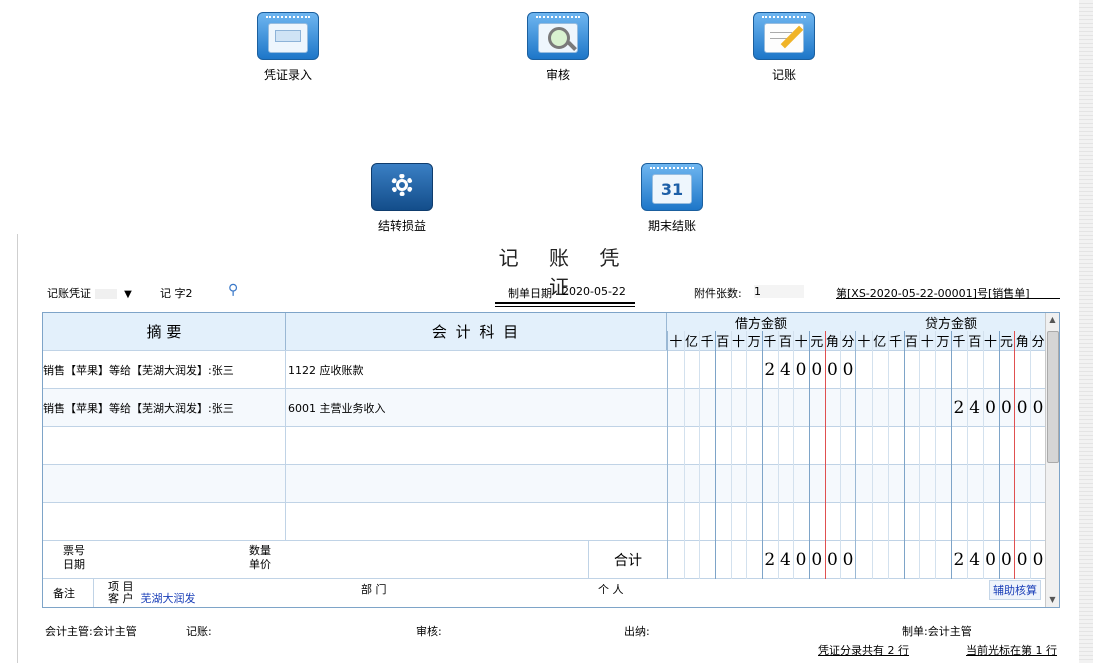 The width and height of the screenshot is (1093, 663). Describe the element at coordinates (863, 650) in the screenshot. I see `entry-count-status: 凭证分录共有 2 行` at that location.